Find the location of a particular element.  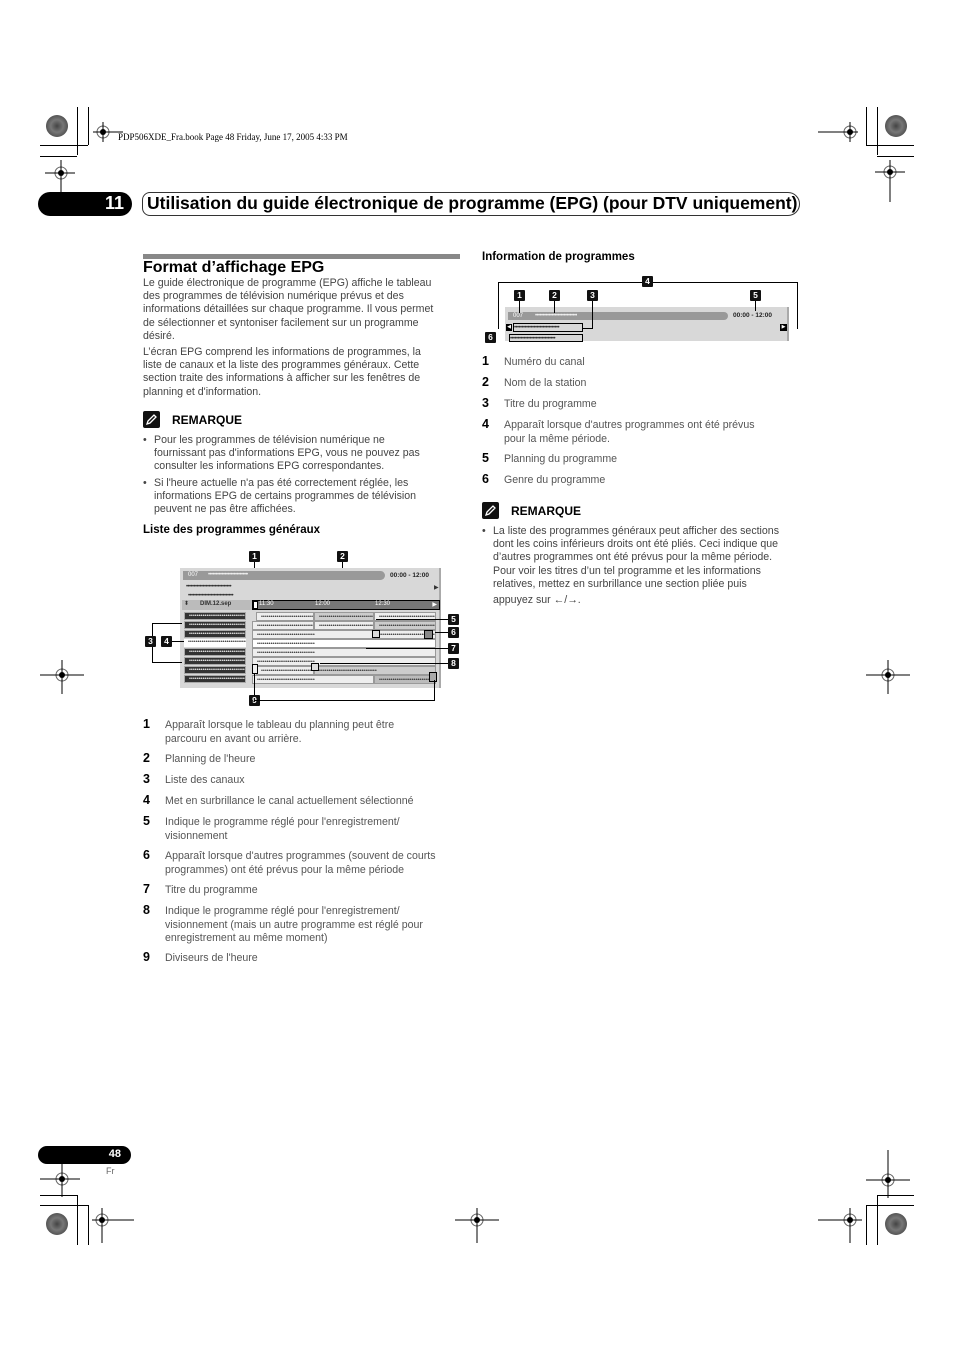

callout-2: 2 is located at coordinates (342, 556).